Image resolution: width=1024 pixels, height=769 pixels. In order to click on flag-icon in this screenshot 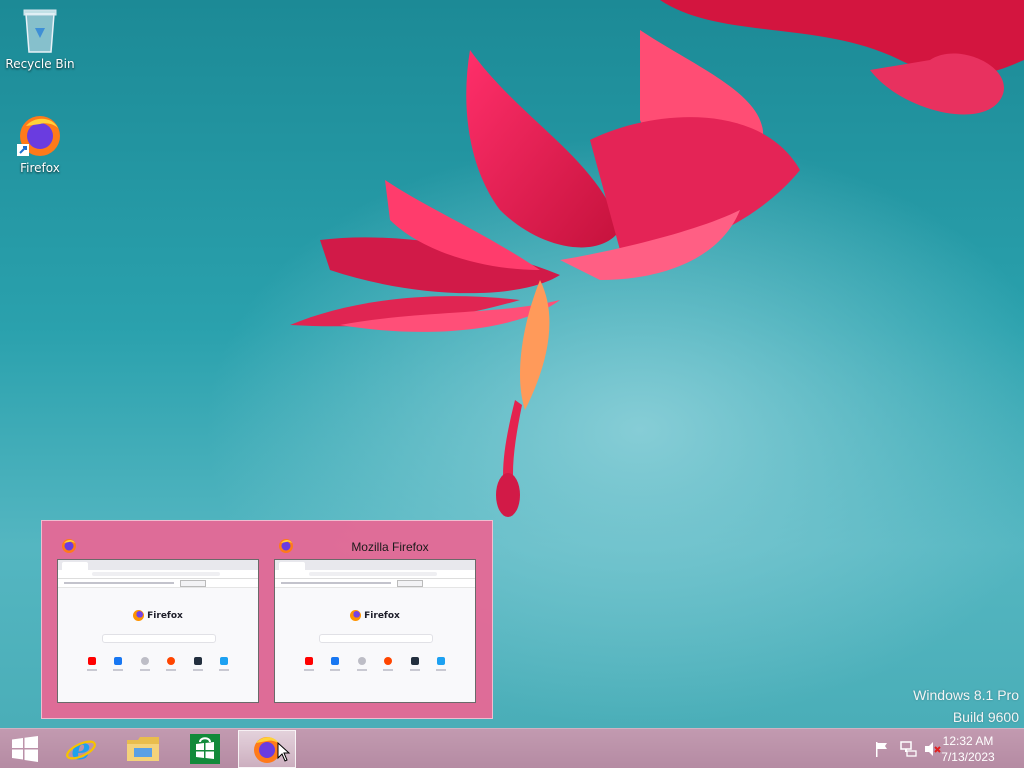, I will do `click(882, 749)`.